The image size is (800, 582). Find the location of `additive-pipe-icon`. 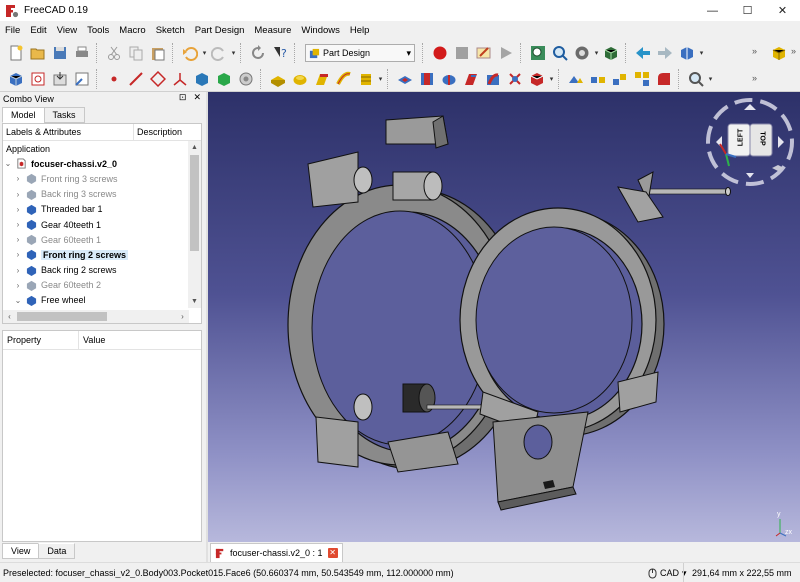

additive-pipe-icon is located at coordinates (344, 79).